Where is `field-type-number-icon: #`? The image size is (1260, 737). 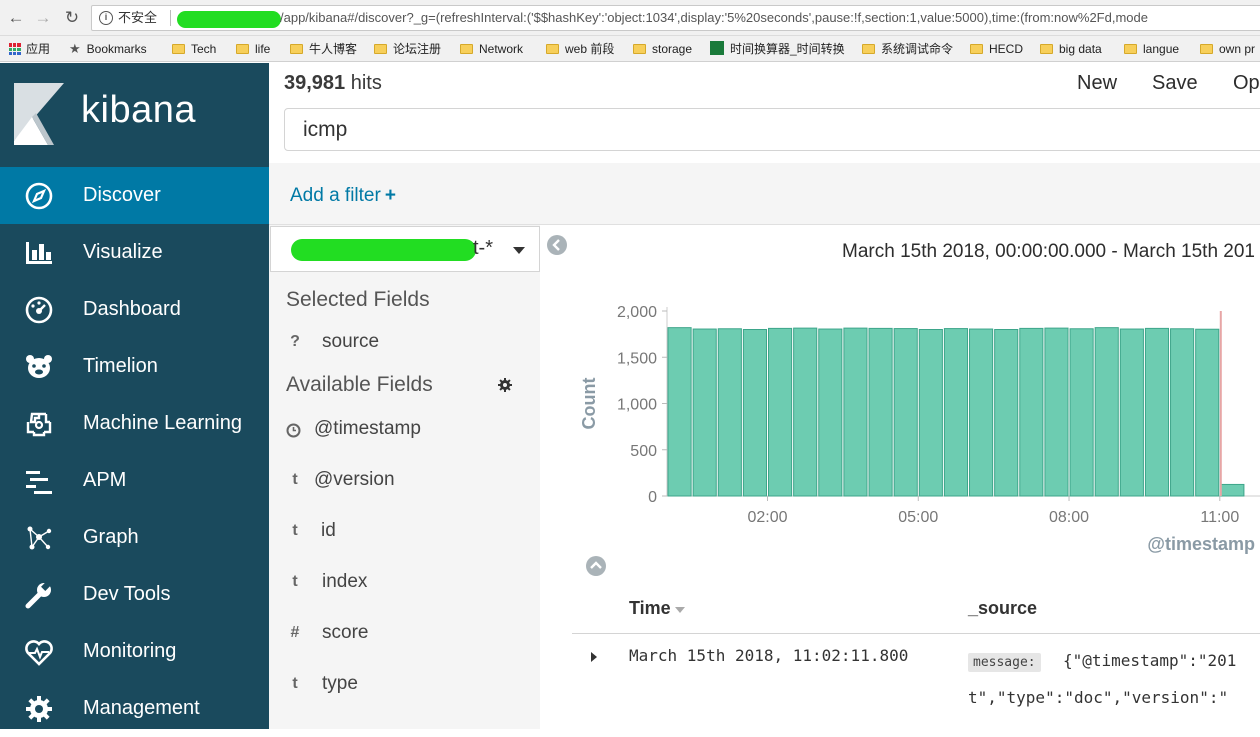
field-type-number-icon: # is located at coordinates (295, 632).